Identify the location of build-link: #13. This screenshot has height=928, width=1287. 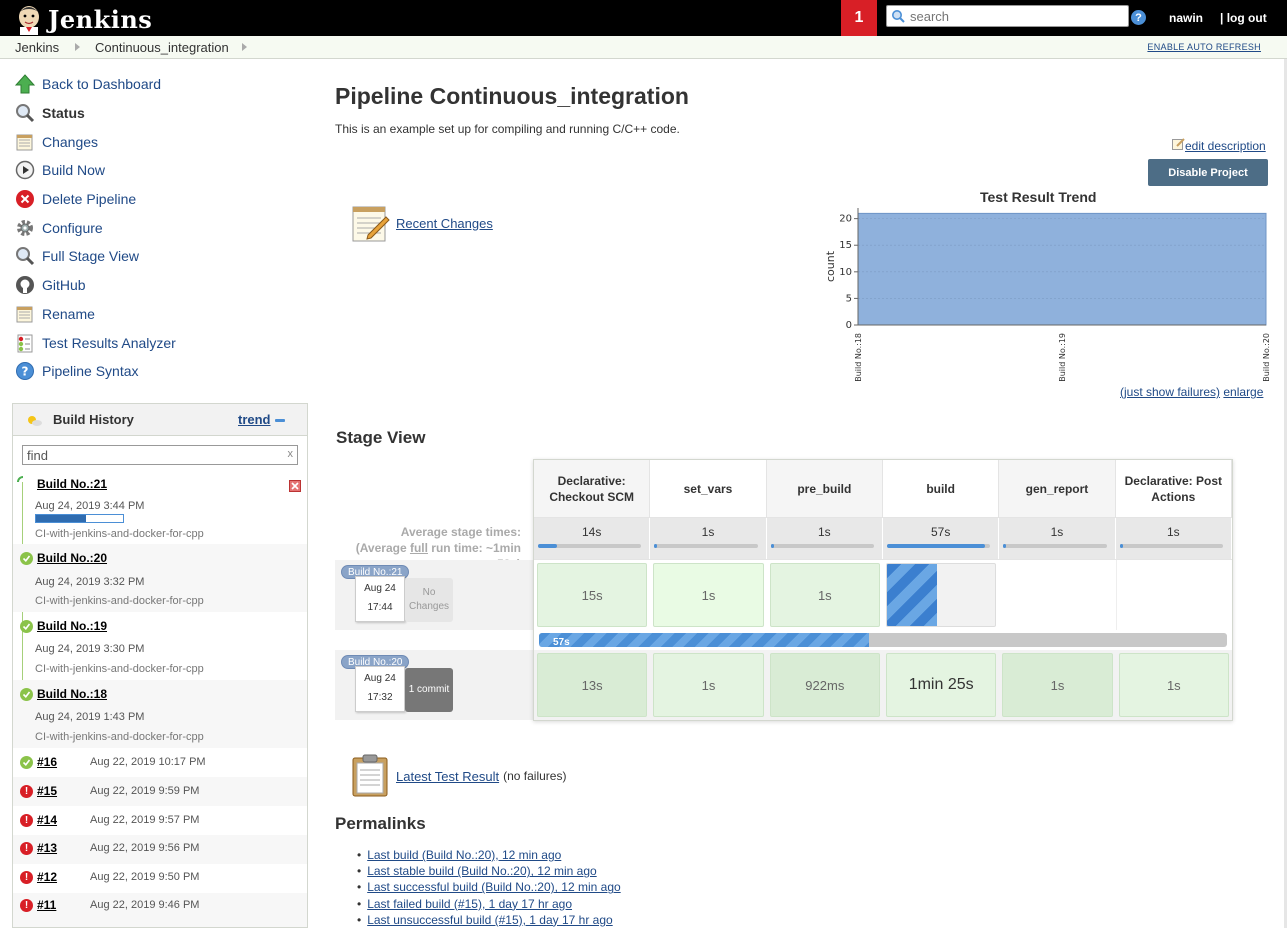
(47, 848).